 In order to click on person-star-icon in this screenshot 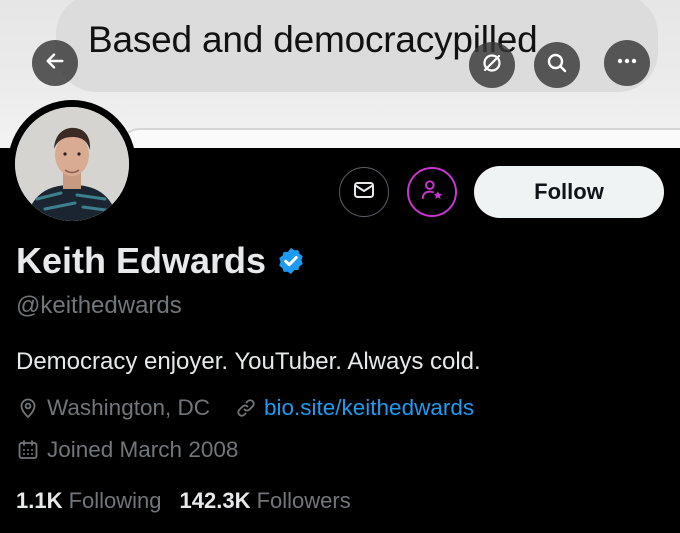, I will do `click(432, 192)`.